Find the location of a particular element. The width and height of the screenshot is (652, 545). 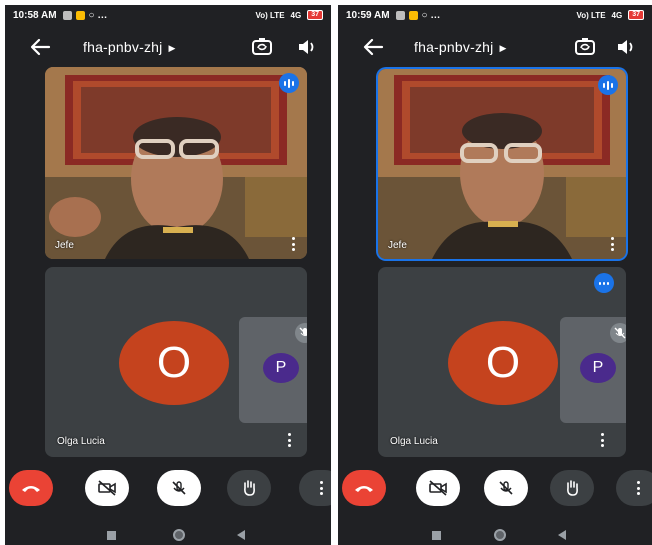

status-bar: 10:59 AM ○ … Vo) LTE 4G 37 is located at coordinates (495, 15).